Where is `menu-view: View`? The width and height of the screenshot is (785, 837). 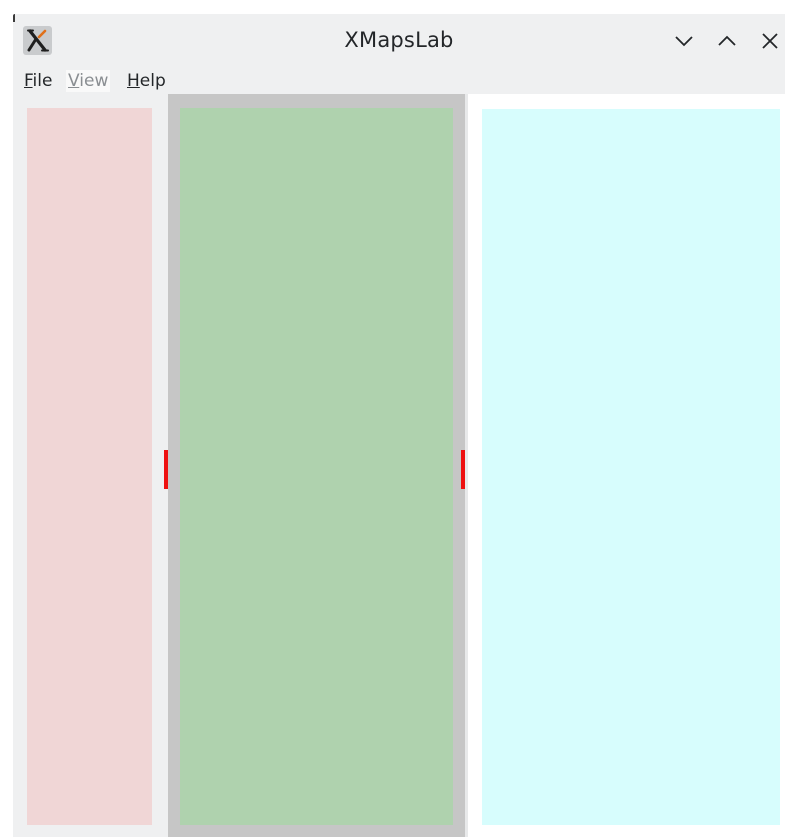 menu-view: View is located at coordinates (88, 81).